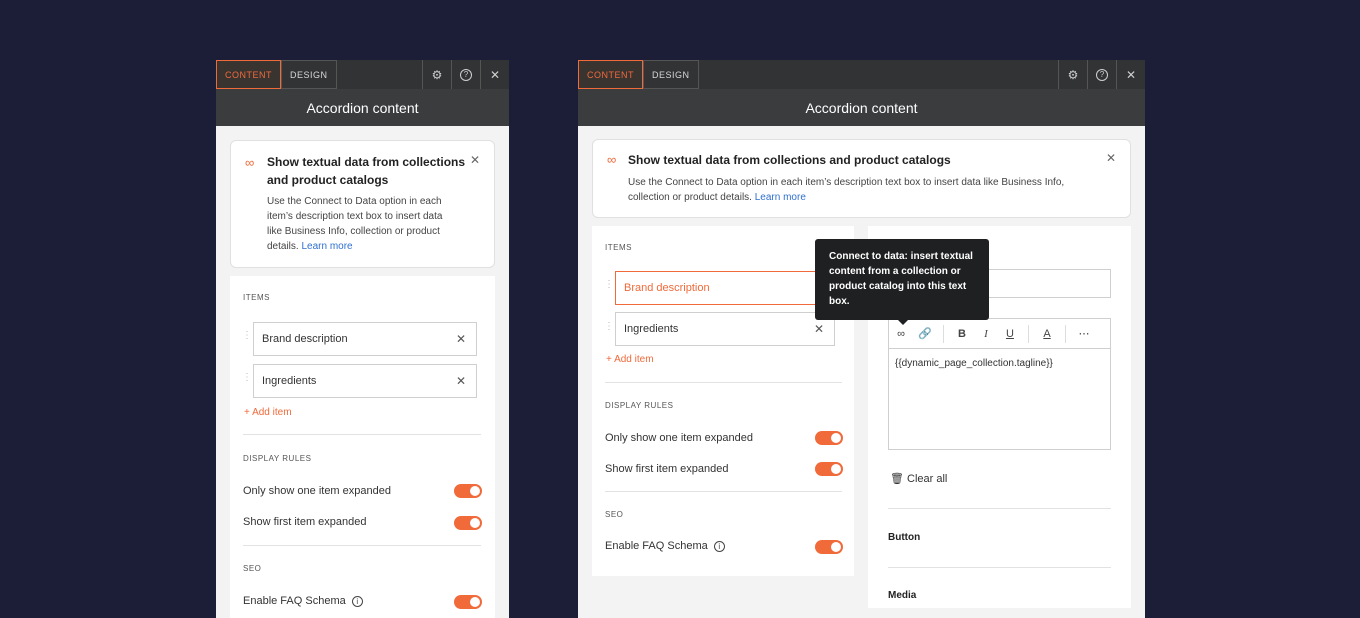 The height and width of the screenshot is (618, 1360). Describe the element at coordinates (897, 479) in the screenshot. I see `trash-icon: 🗑` at that location.